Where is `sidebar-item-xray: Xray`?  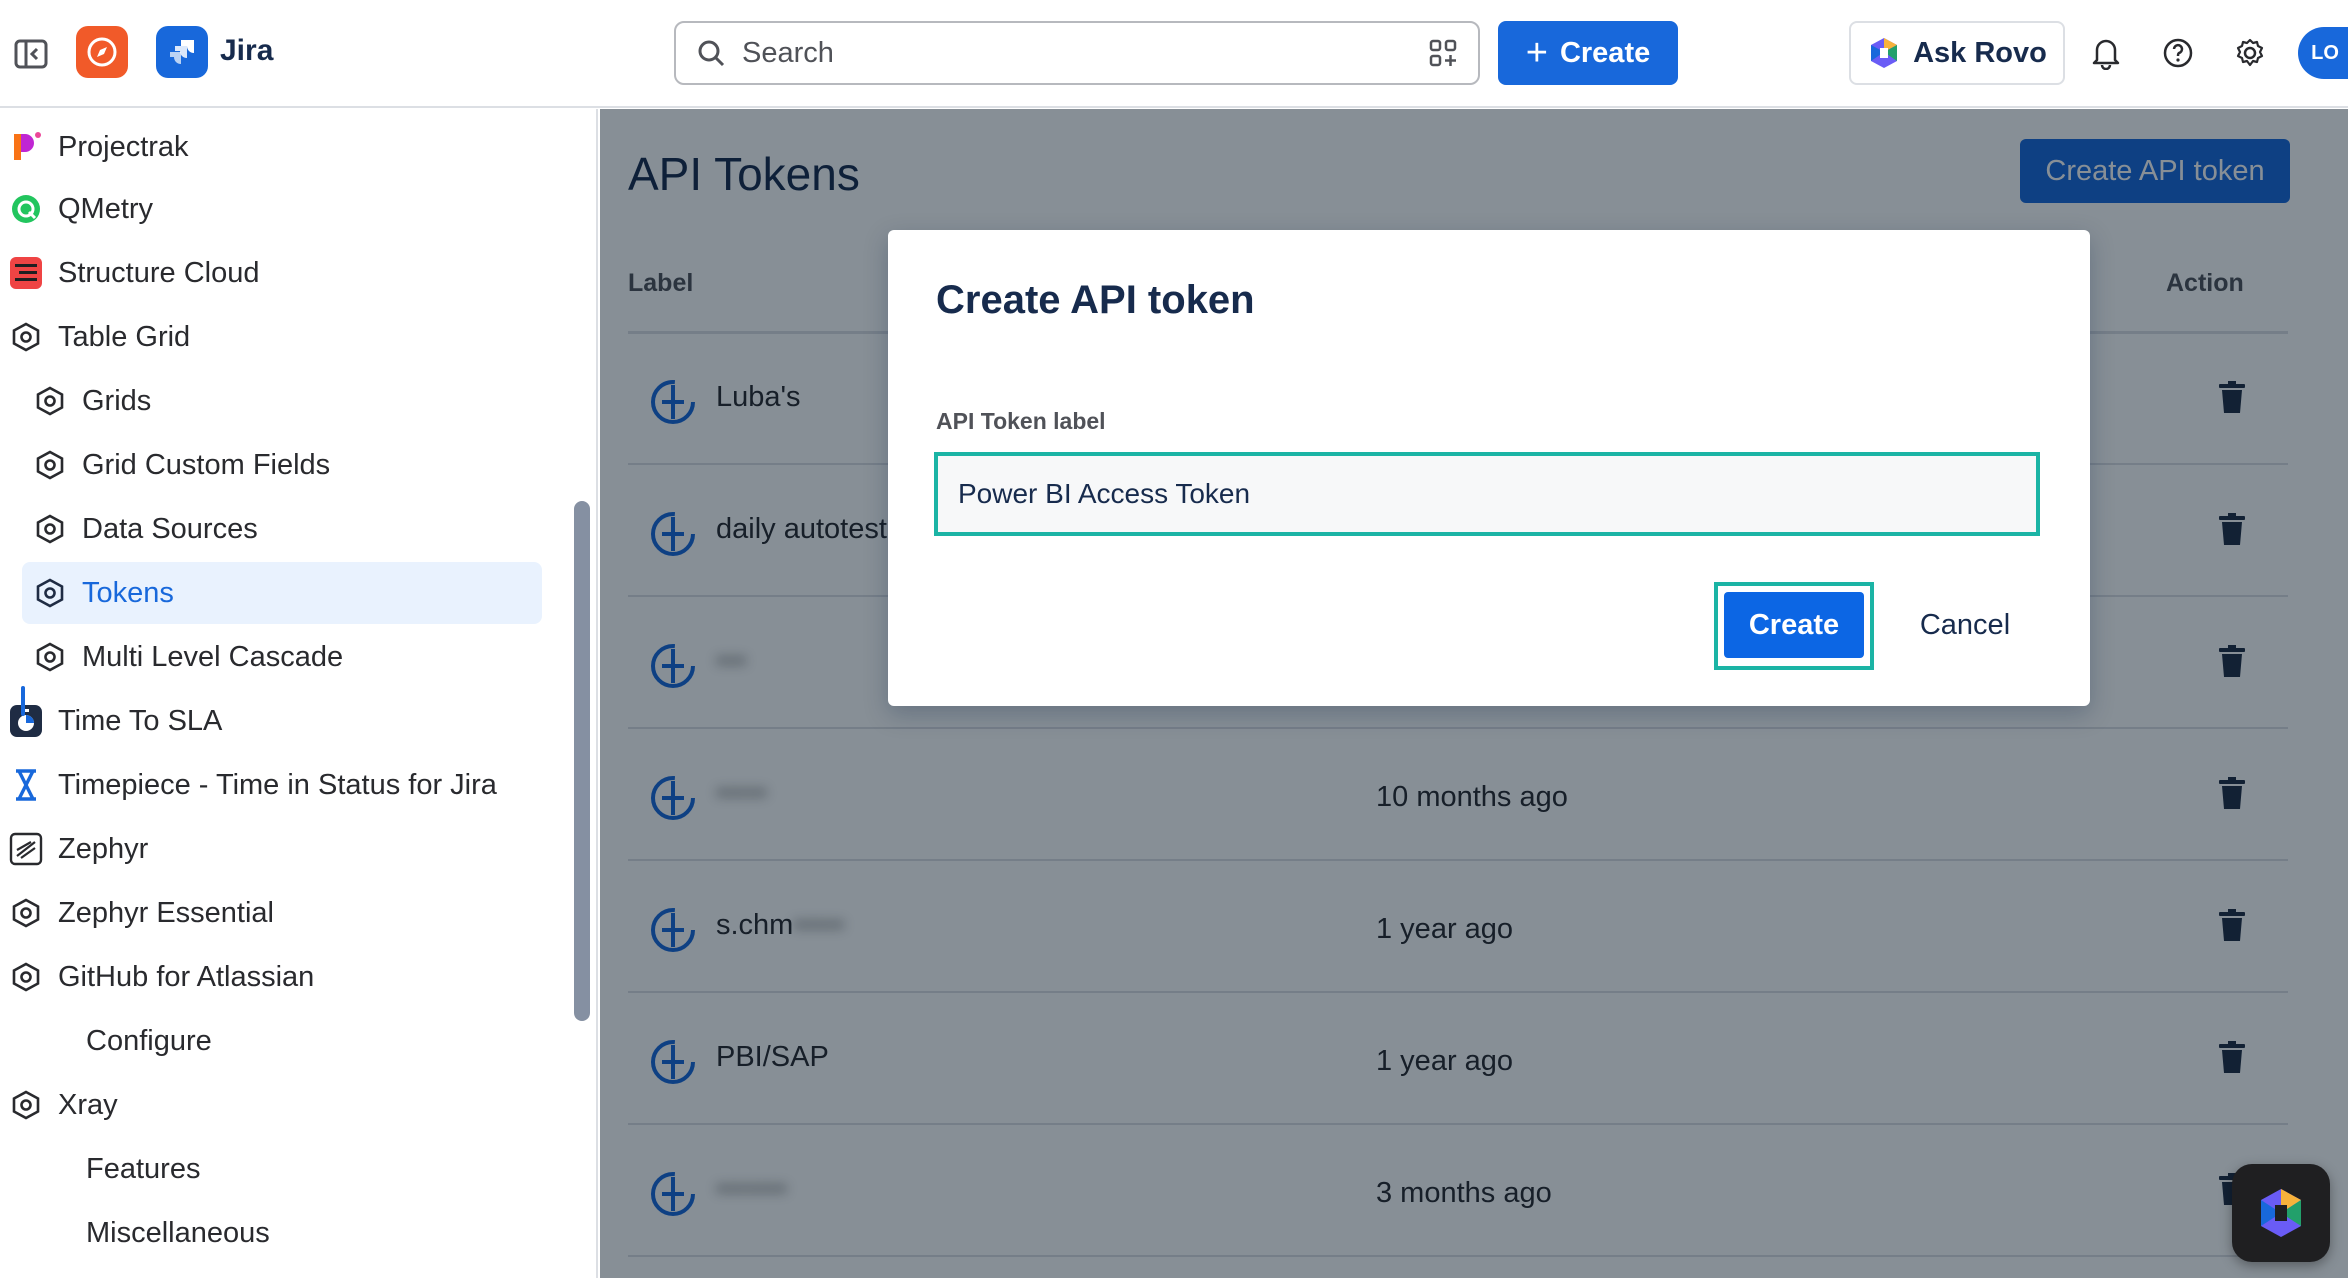
sidebar-item-xray: Xray is located at coordinates (63, 1105).